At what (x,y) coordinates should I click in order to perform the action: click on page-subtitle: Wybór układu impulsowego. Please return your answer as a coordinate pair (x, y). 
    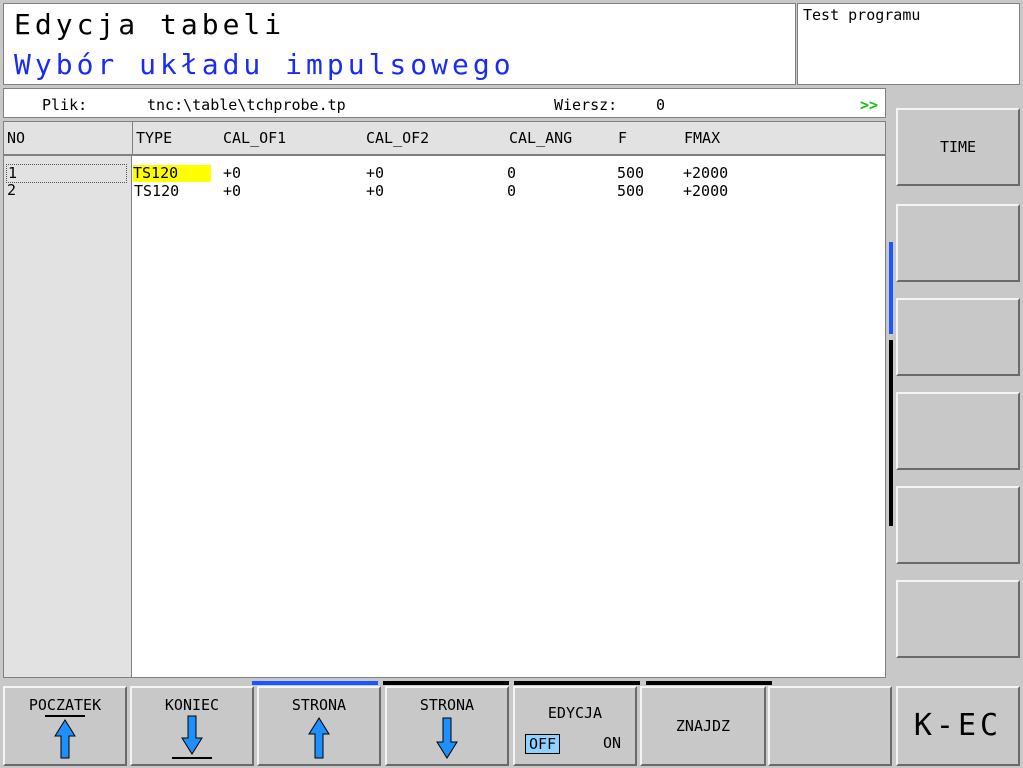
    Looking at the image, I should click on (264, 64).